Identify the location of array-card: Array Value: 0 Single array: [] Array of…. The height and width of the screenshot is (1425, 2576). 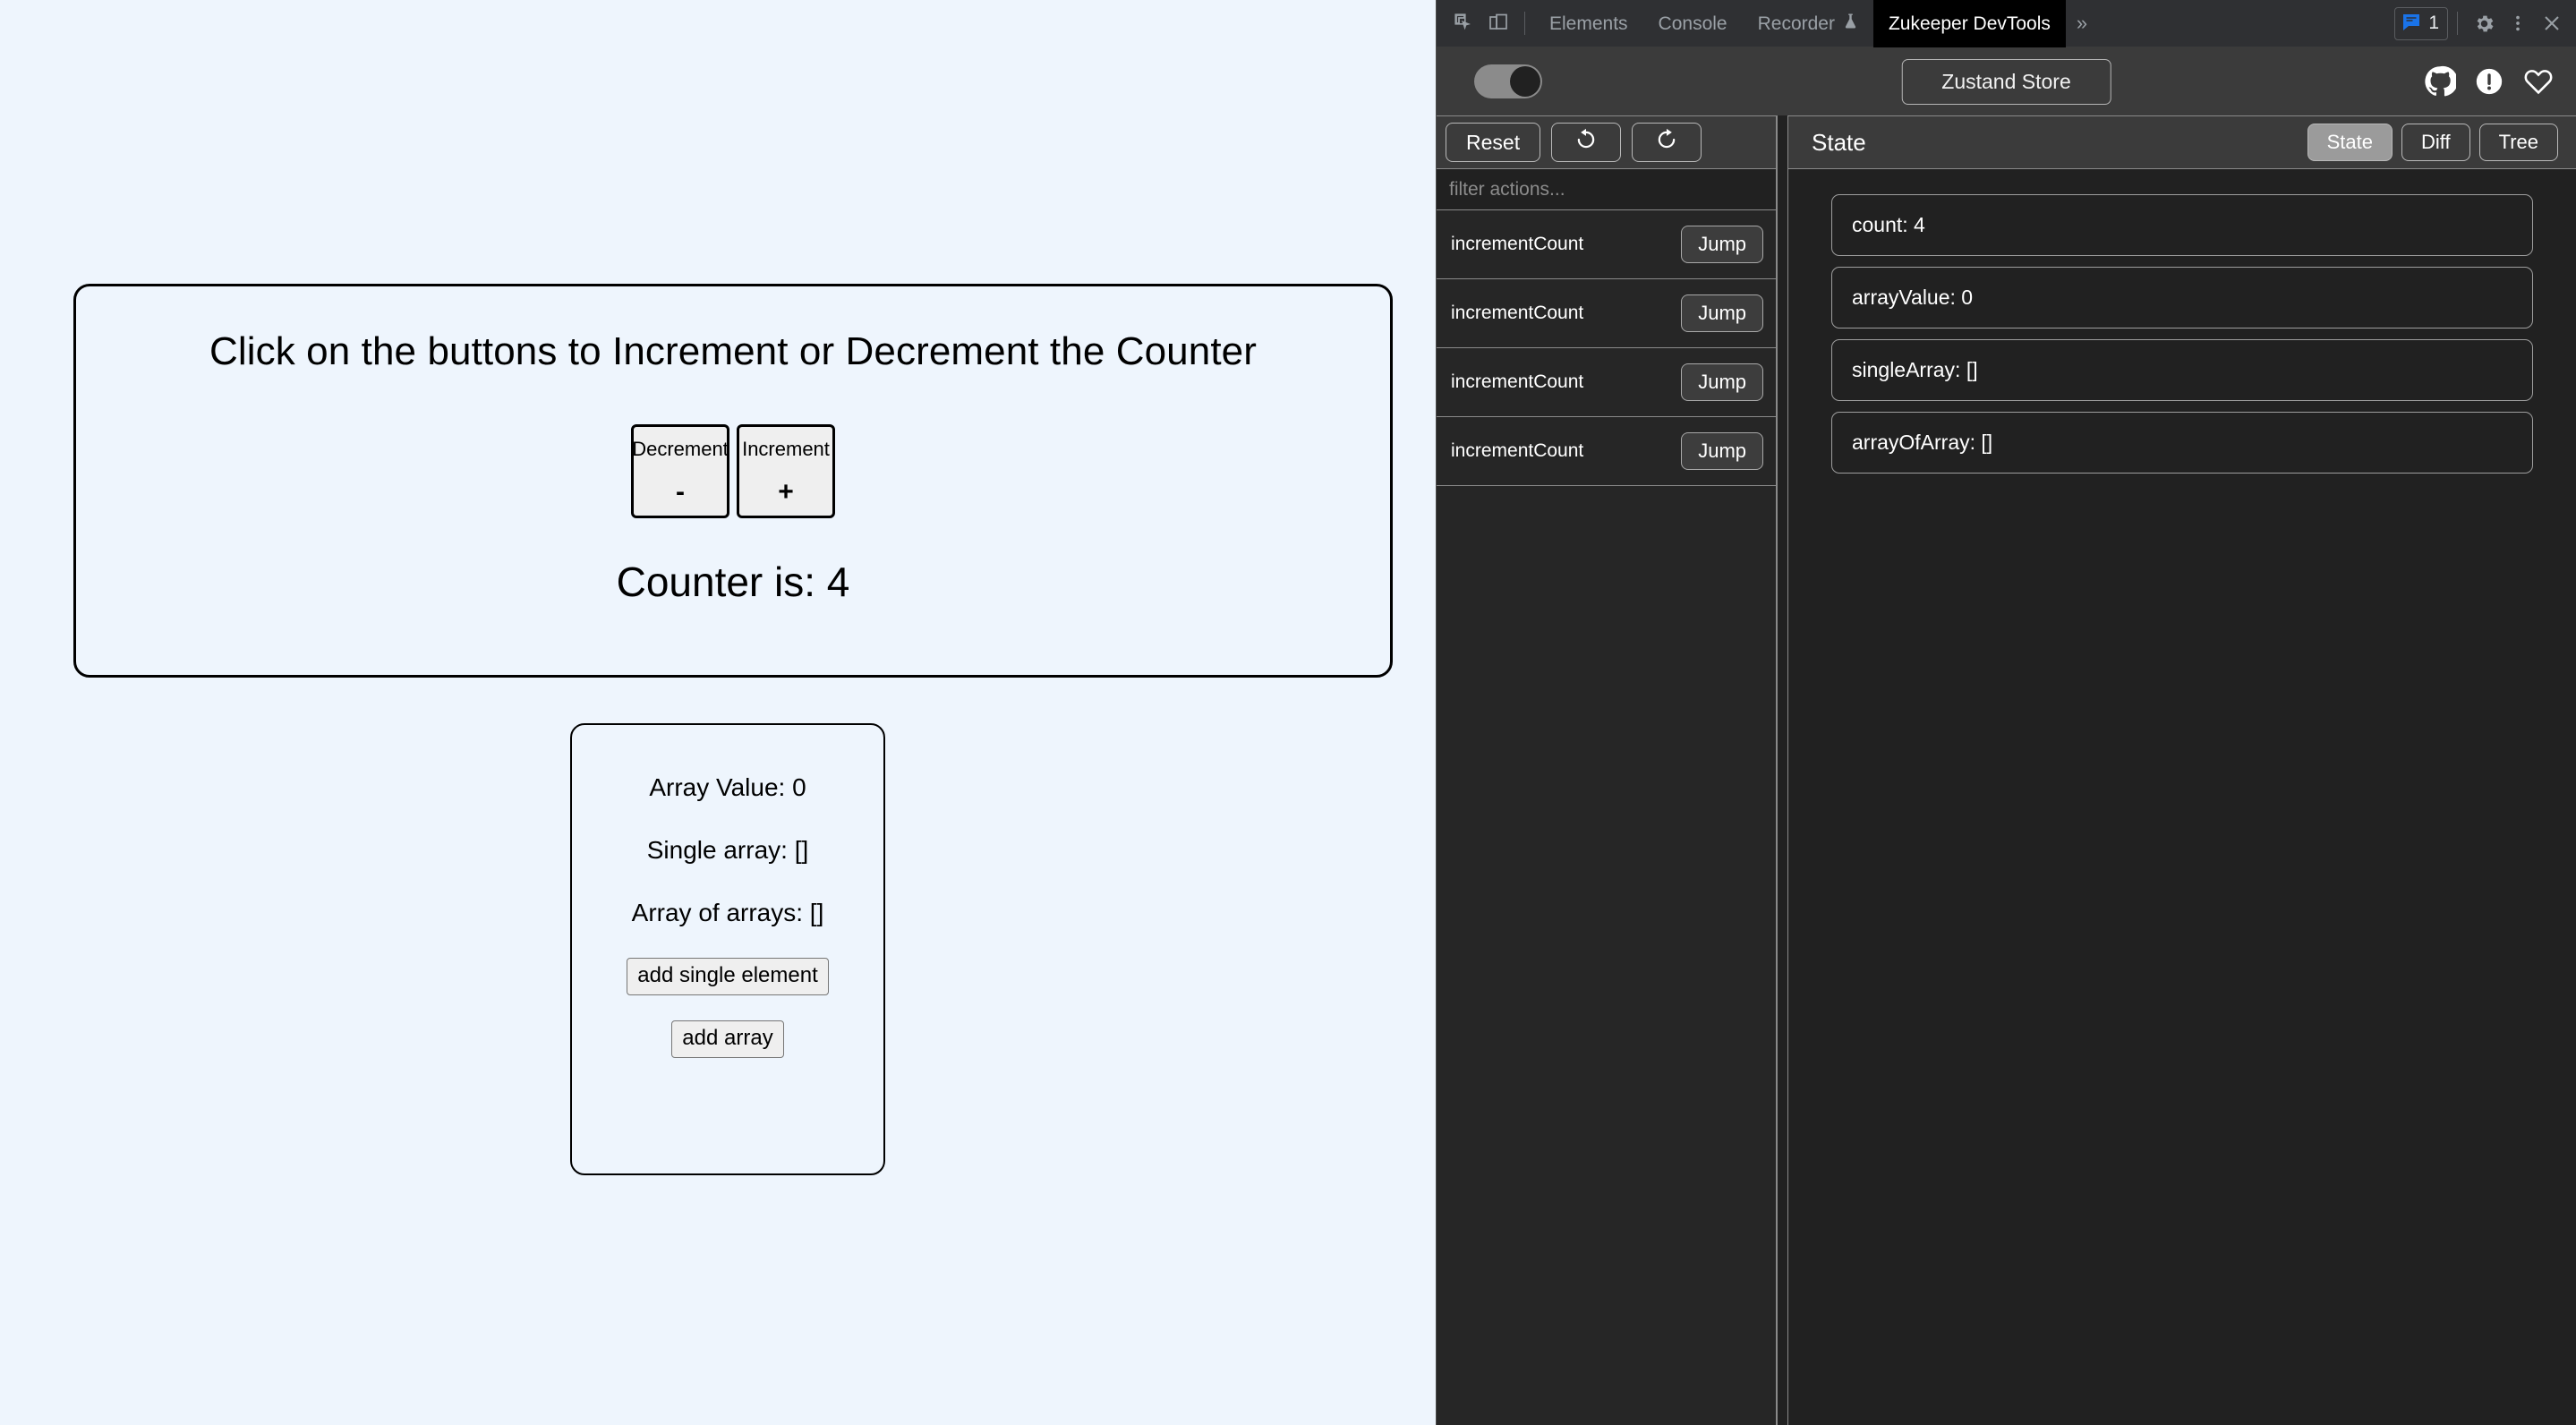
(727, 949).